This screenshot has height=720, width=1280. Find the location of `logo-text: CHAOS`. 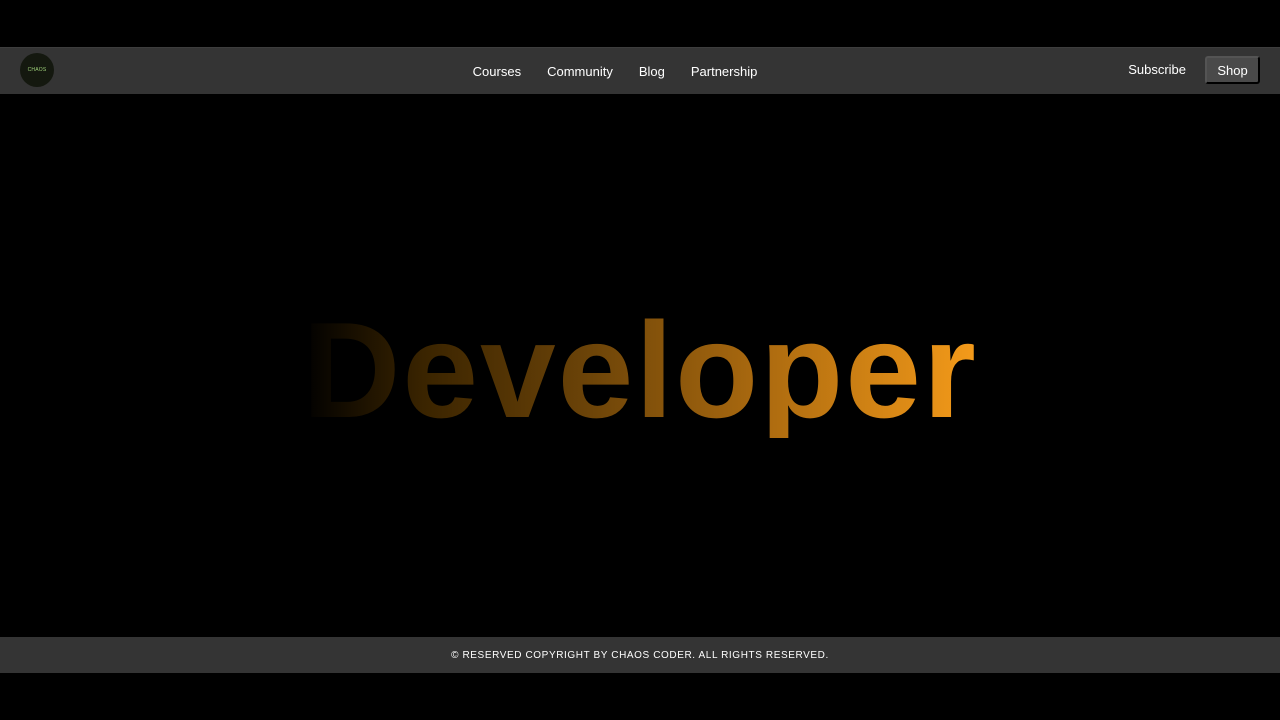

logo-text: CHAOS is located at coordinates (37, 70).